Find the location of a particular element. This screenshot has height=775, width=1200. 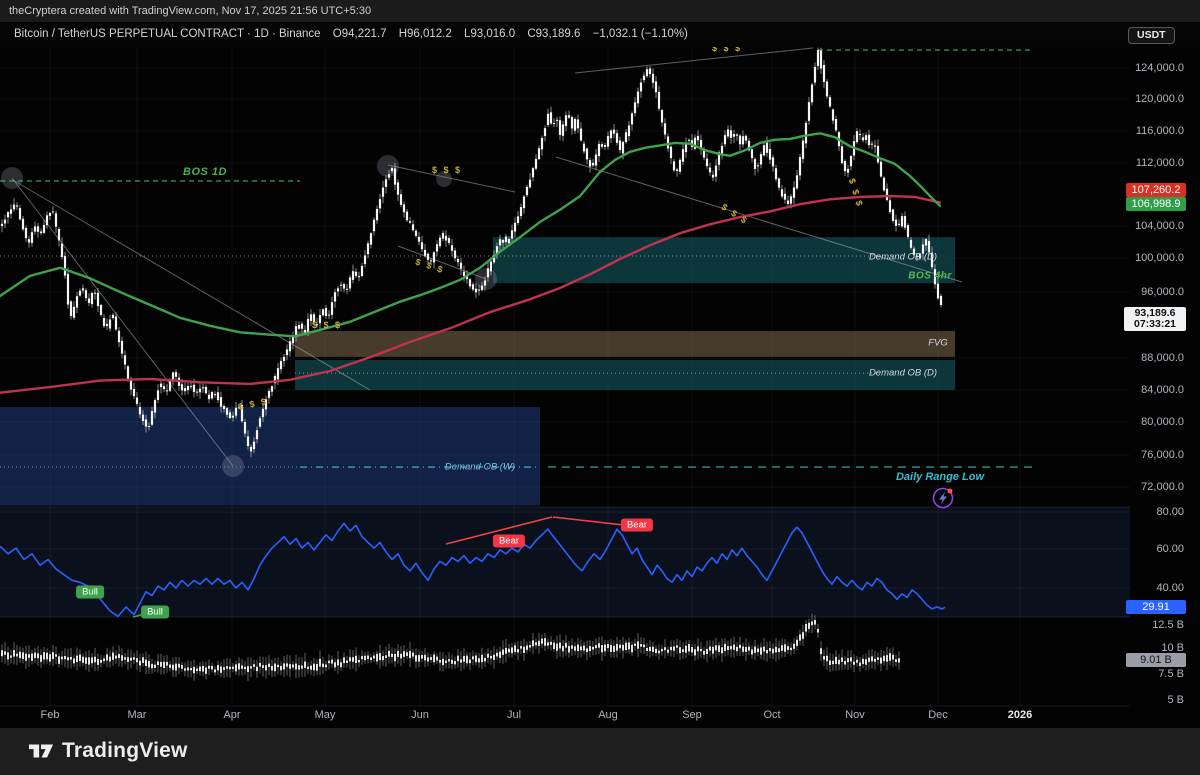

time-axis-label: Mar is located at coordinates (137, 715).